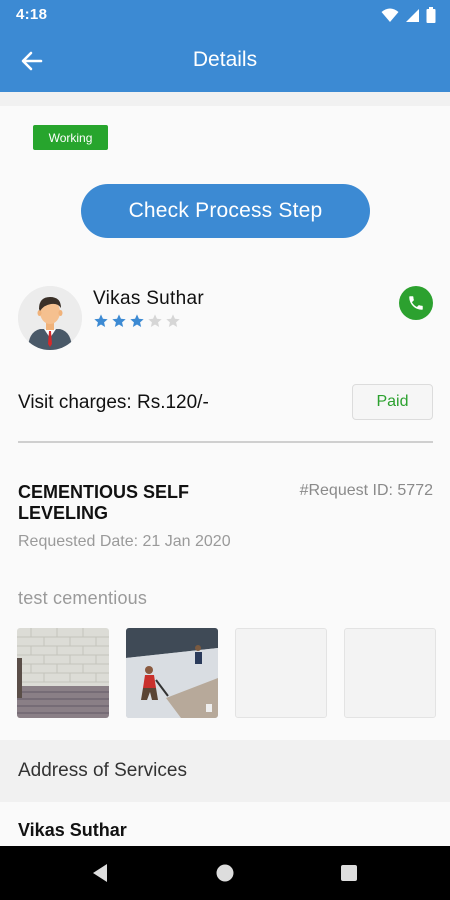  I want to click on payment-status-badge: Paid, so click(392, 402).